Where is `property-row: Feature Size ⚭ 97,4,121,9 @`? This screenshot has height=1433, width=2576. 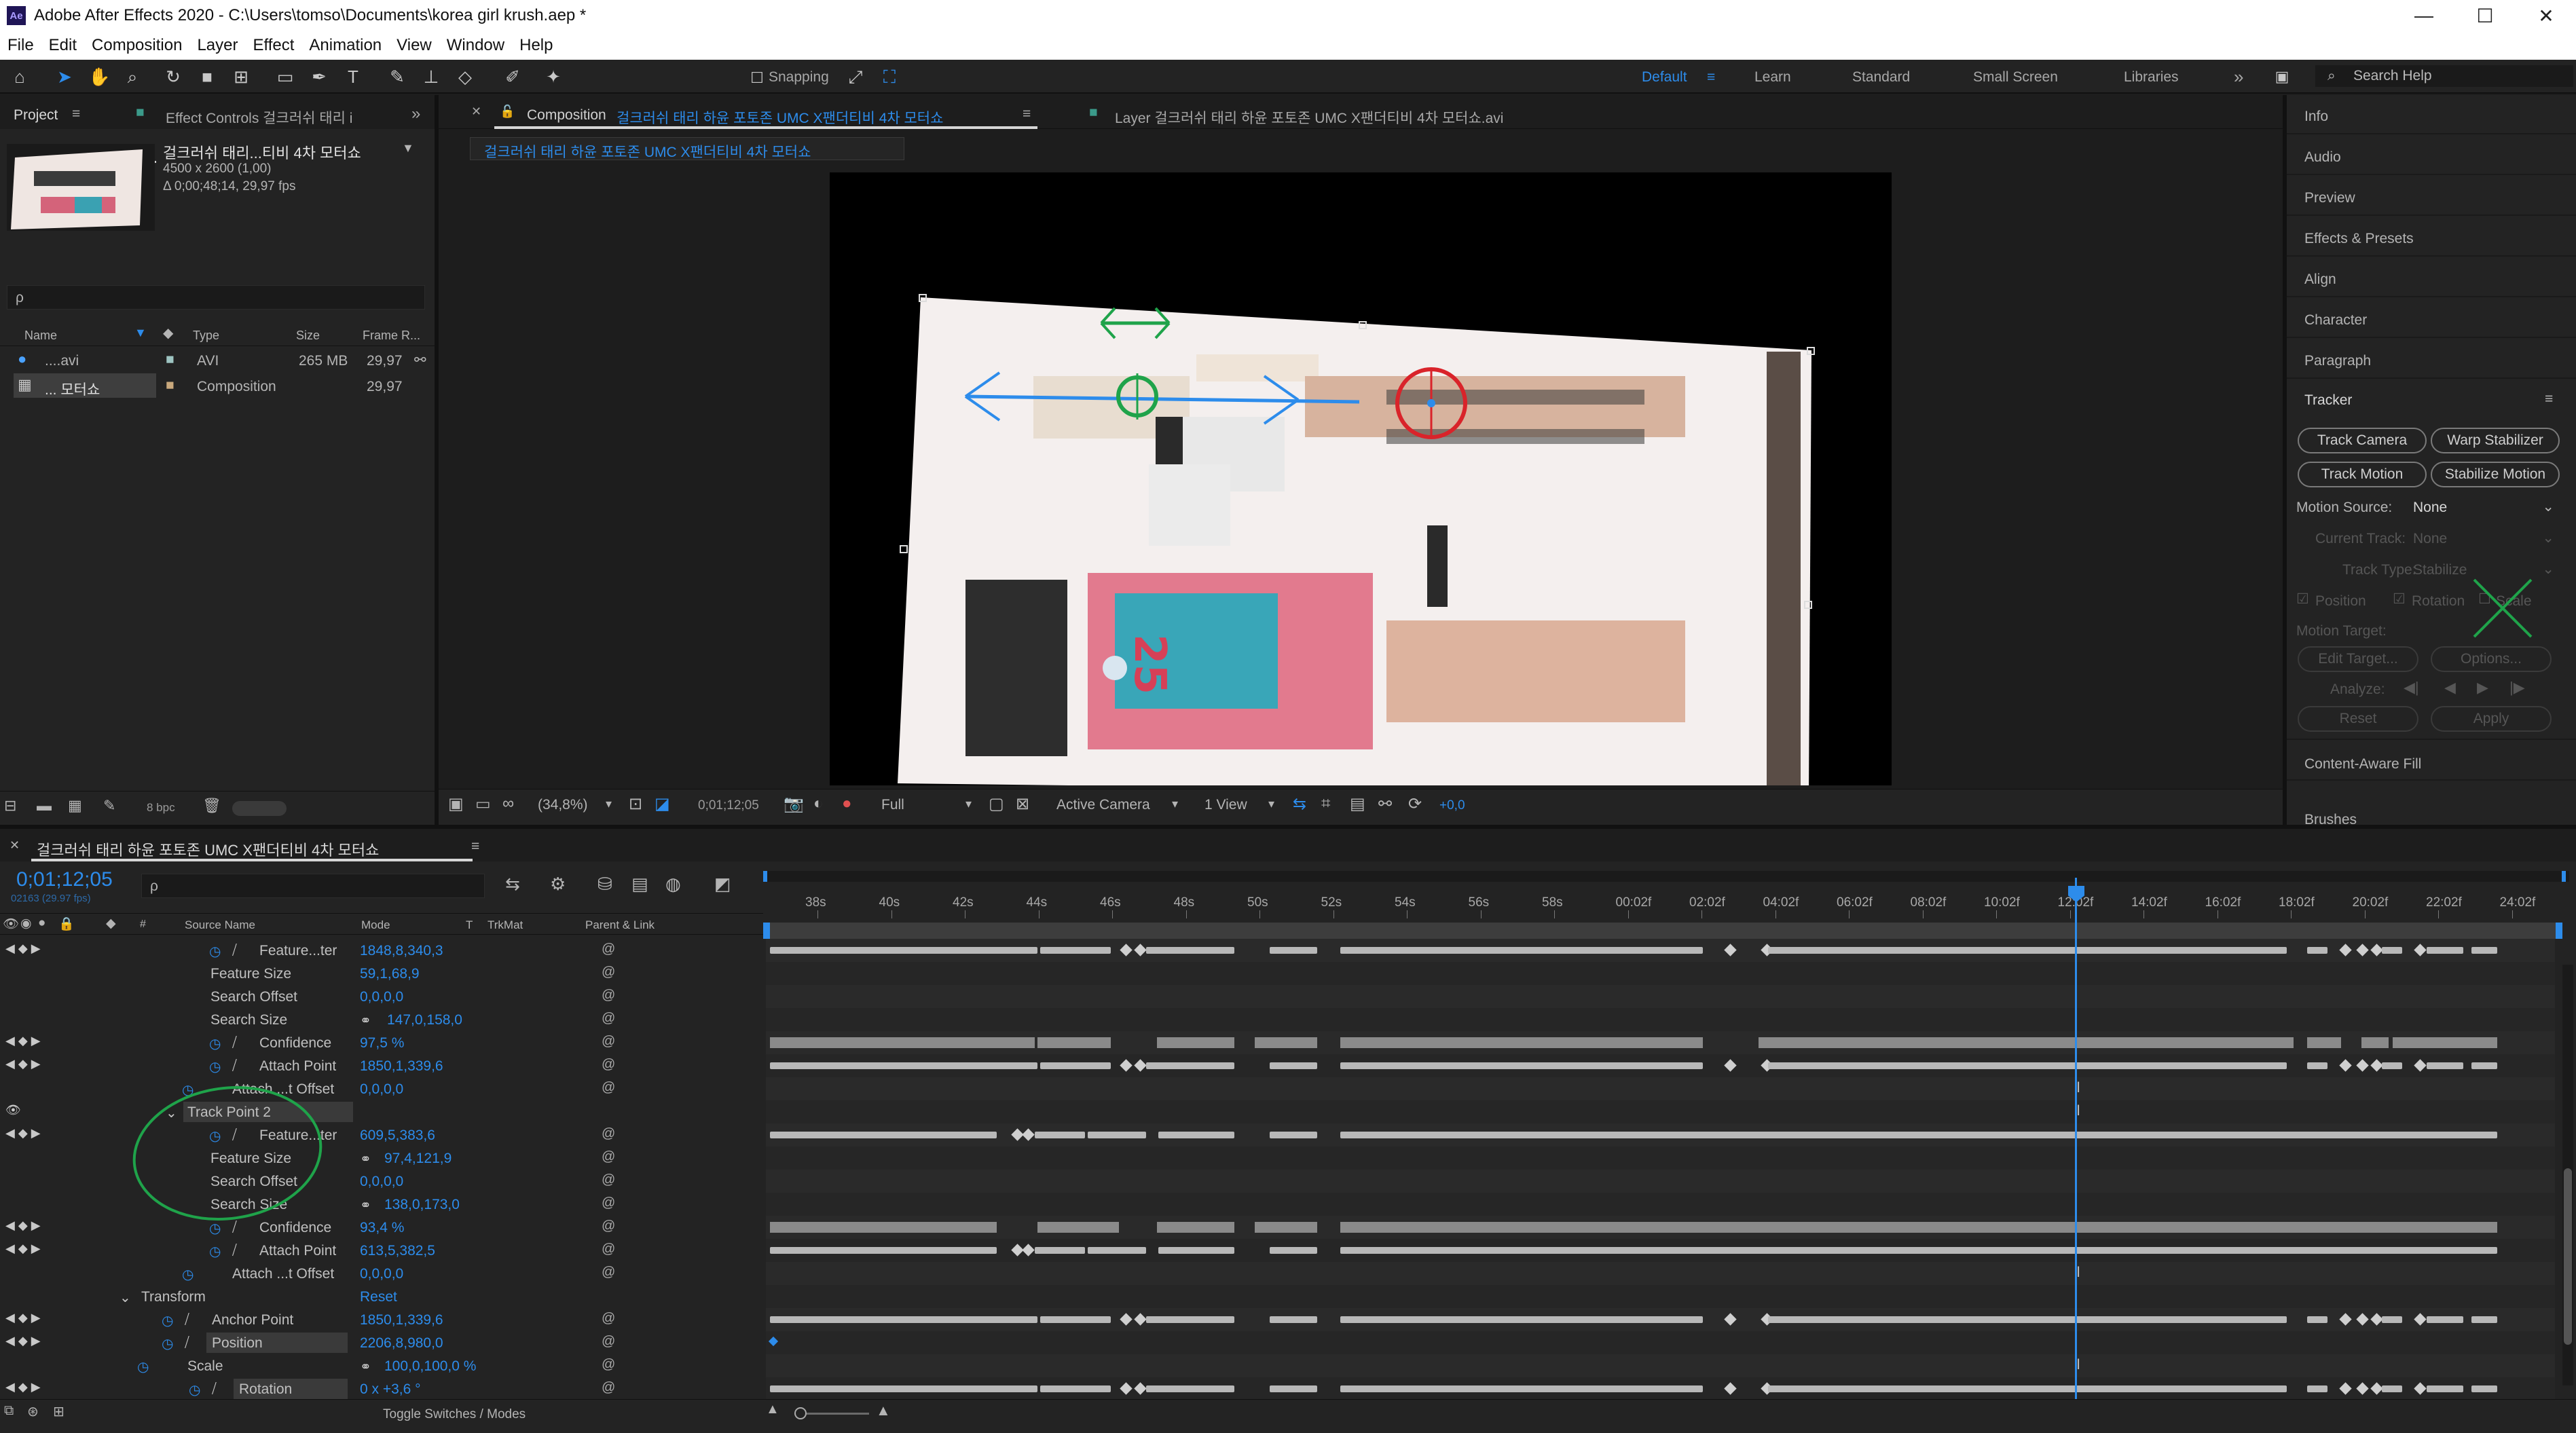 property-row: Feature Size ⚭ 97,4,121,9 @ is located at coordinates (382, 1158).